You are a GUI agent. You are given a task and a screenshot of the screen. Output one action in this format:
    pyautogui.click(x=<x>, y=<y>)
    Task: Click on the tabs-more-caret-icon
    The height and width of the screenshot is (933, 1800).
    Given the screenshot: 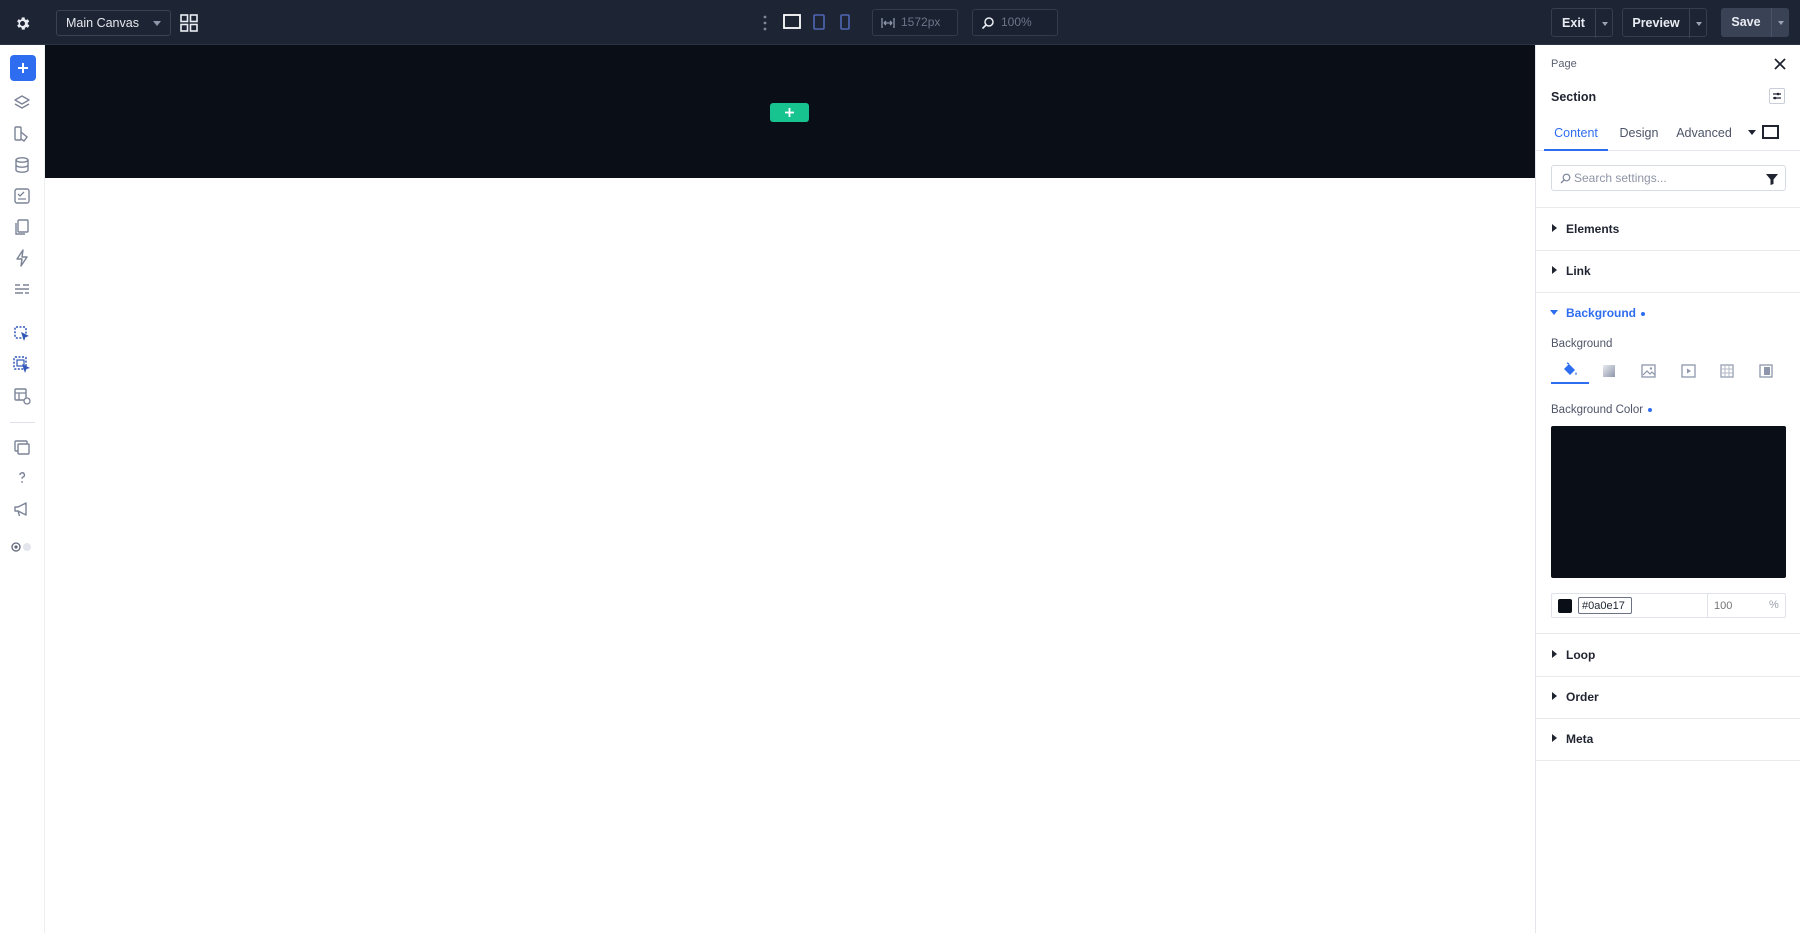 What is the action you would take?
    pyautogui.click(x=1752, y=132)
    